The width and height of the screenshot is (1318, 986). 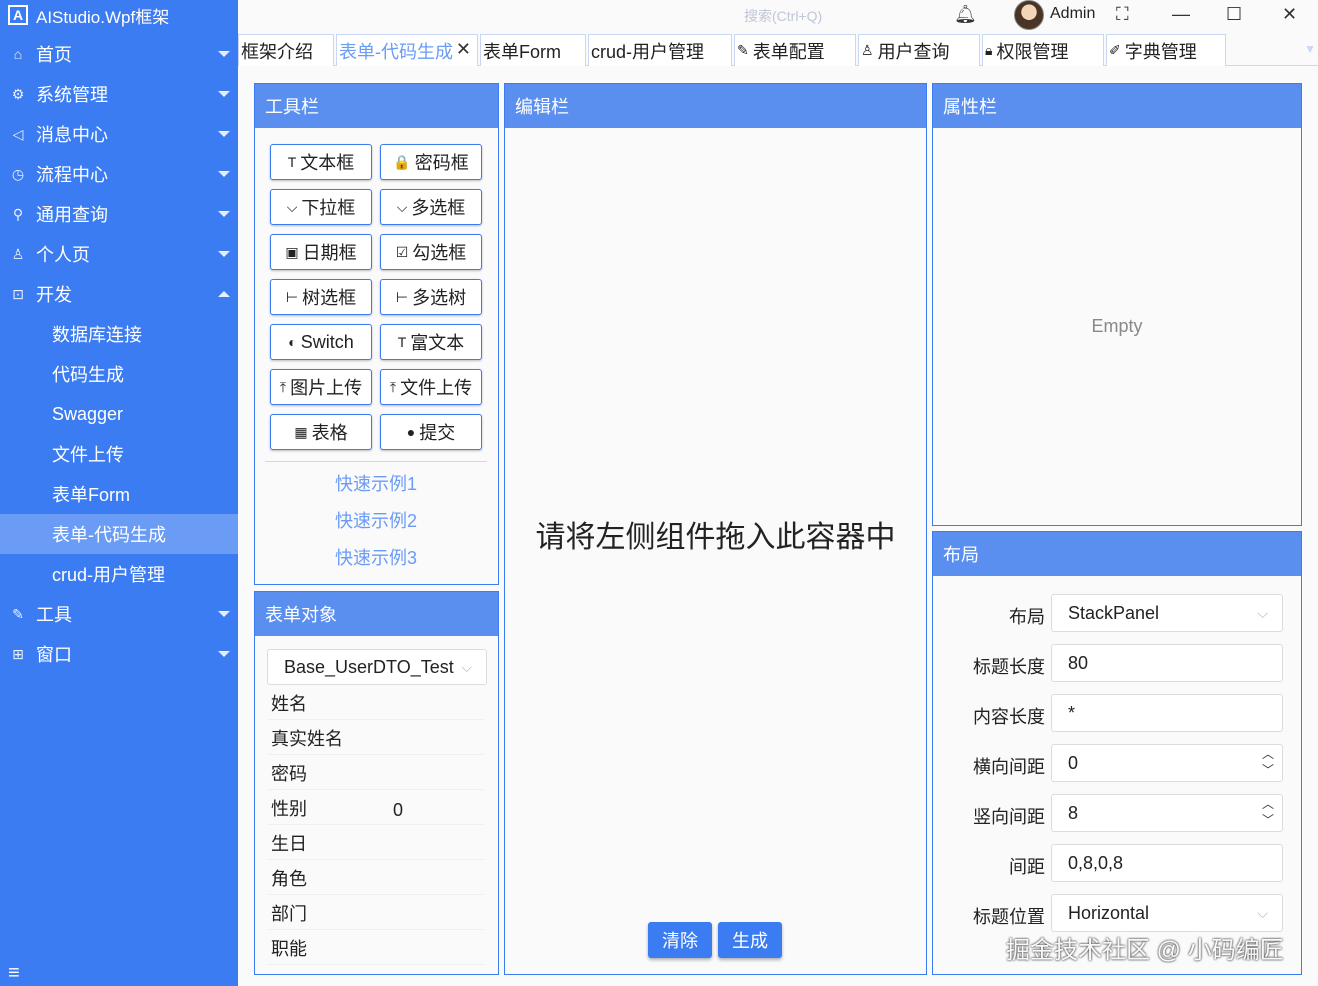 What do you see at coordinates (1234, 14) in the screenshot?
I see `maximize-icon: ☐` at bounding box center [1234, 14].